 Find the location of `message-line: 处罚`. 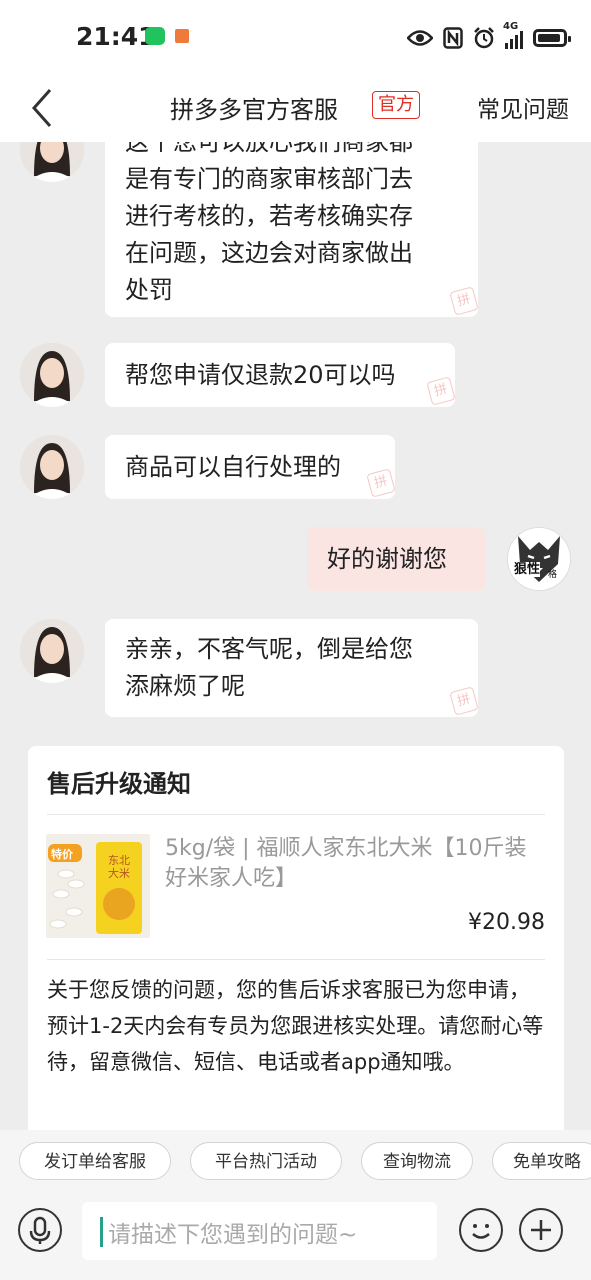

message-line: 处罚 is located at coordinates (149, 290).